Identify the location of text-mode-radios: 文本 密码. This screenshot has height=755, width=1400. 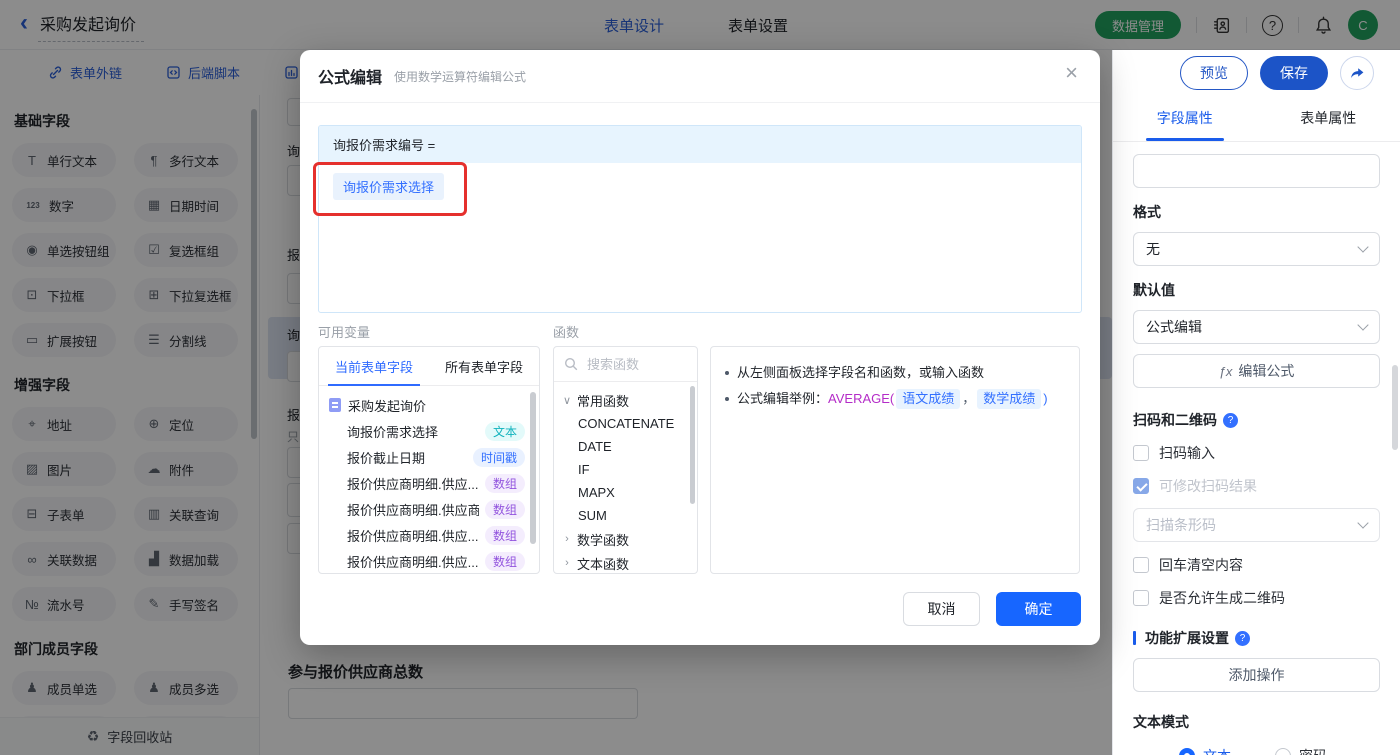
(1279, 750).